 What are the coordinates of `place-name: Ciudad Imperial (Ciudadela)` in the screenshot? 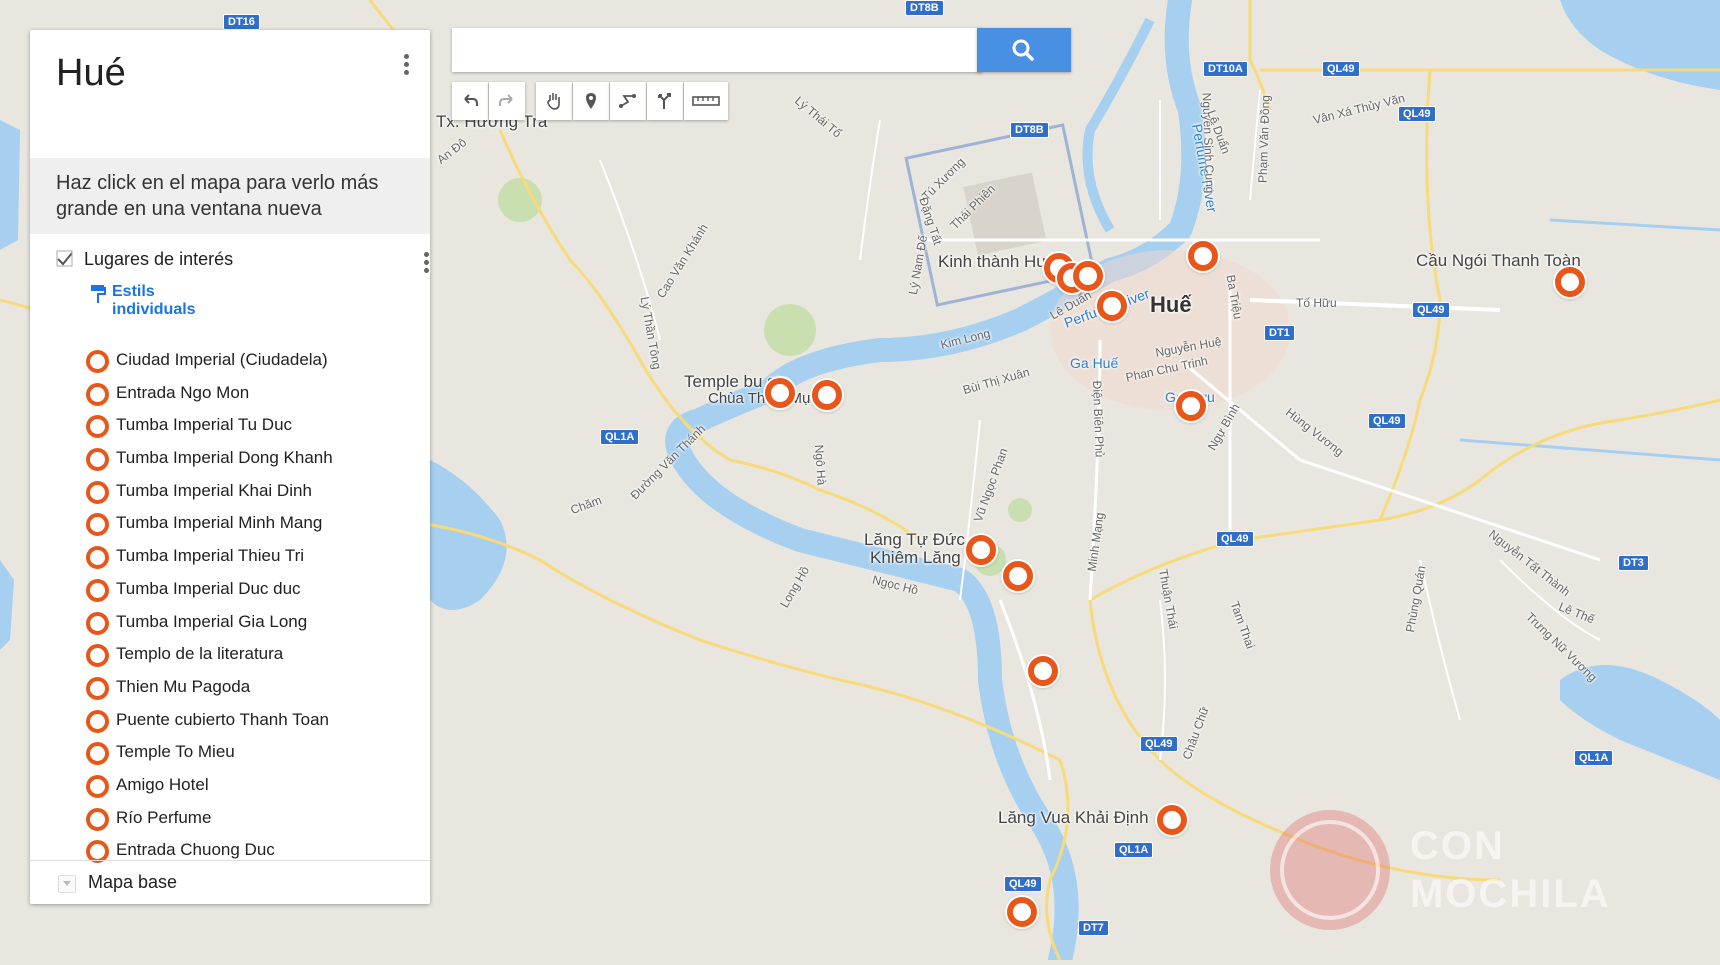 It's located at (222, 359).